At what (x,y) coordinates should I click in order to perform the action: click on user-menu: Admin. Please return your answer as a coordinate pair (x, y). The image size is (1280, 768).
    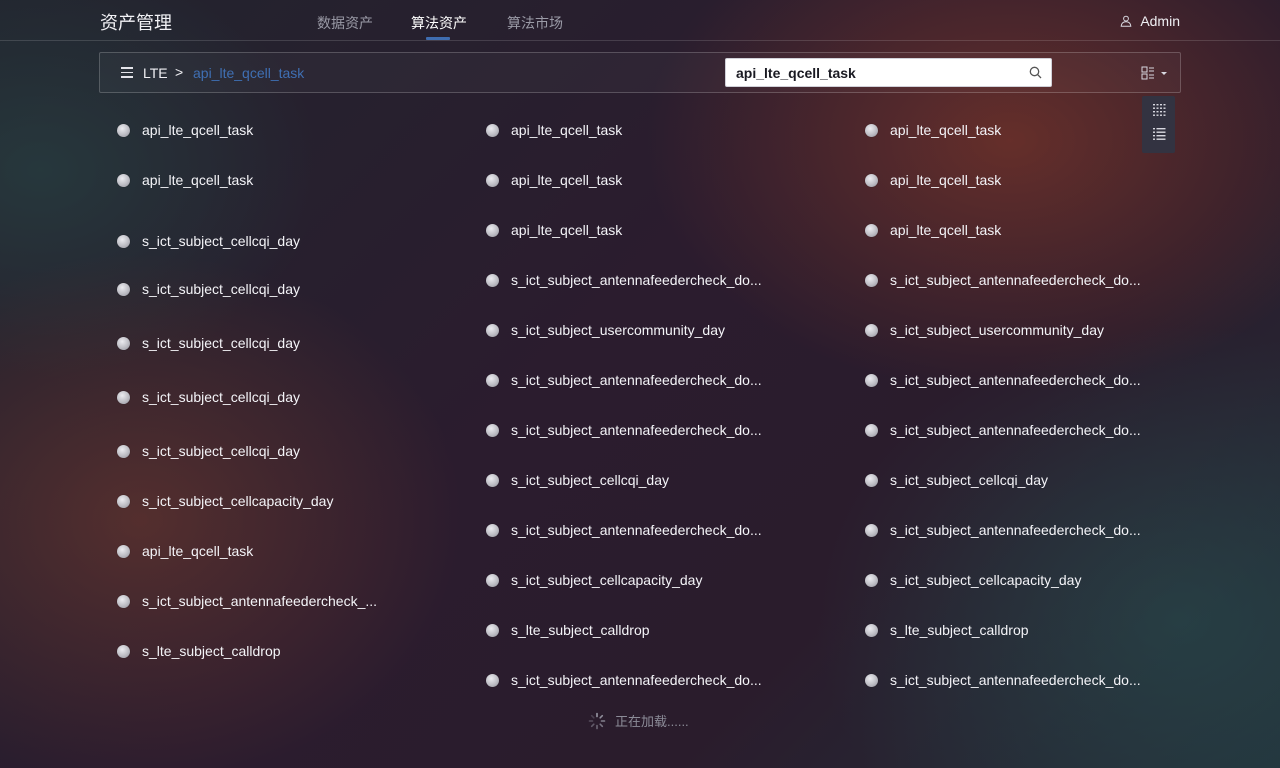
    Looking at the image, I should click on (1150, 21).